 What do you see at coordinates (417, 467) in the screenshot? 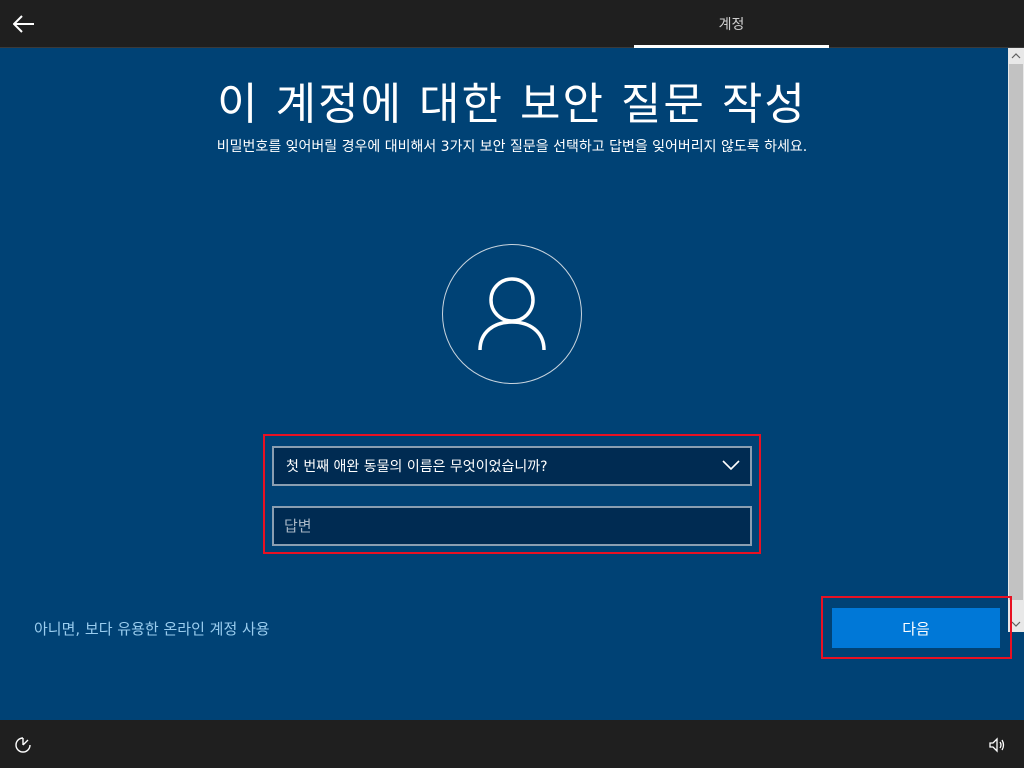
I see `security-question-value: 첫 번째 애완 동물의 이름은 무엇이었습니까?` at bounding box center [417, 467].